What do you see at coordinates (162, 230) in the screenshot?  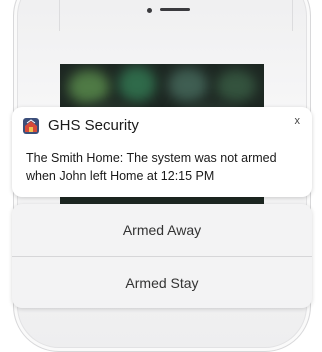 I see `armed-away-button: Armed Away` at bounding box center [162, 230].